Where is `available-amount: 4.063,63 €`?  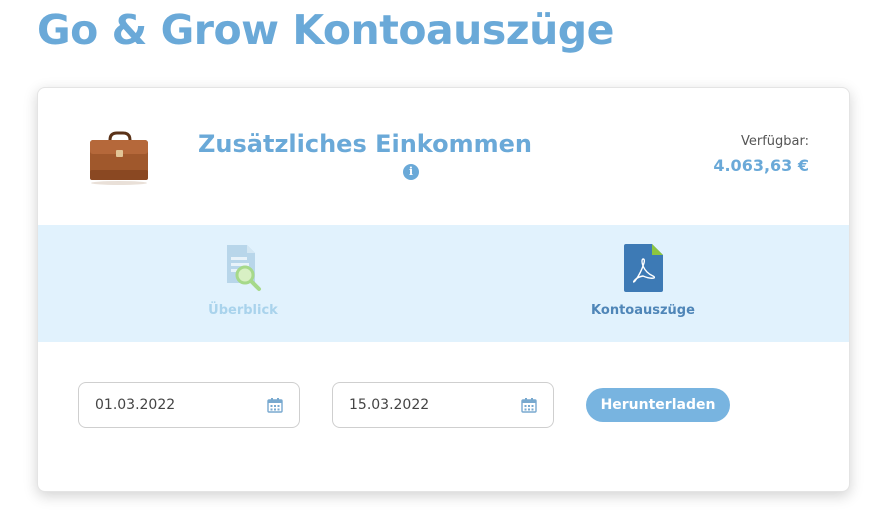
available-amount: 4.063,63 € is located at coordinates (761, 165).